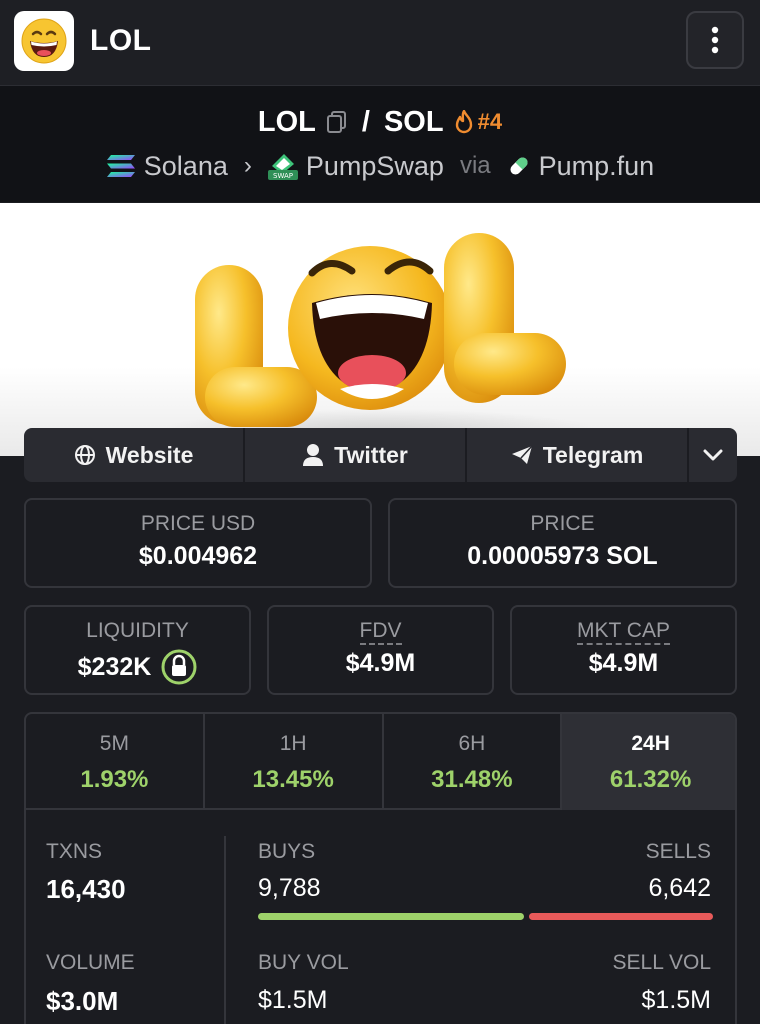  I want to click on grinning-emoji-icon, so click(44, 41).